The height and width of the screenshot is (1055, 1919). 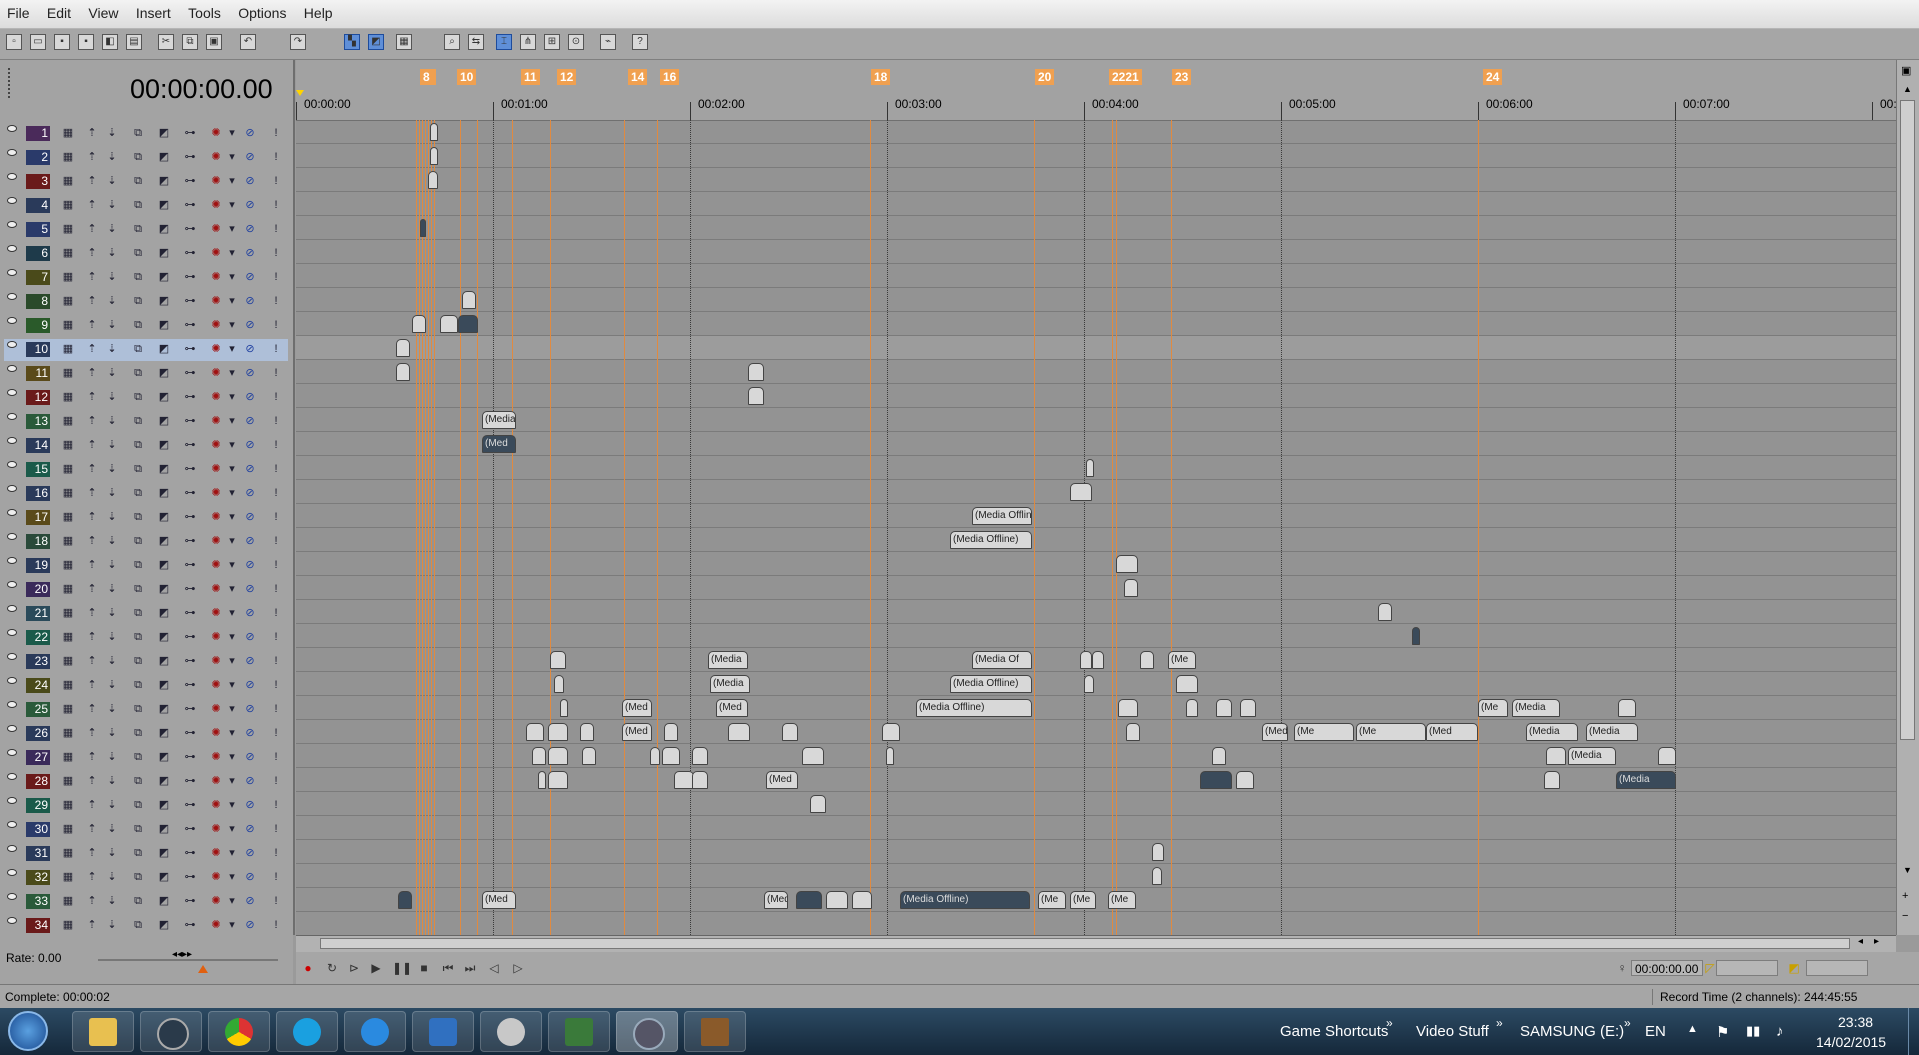 What do you see at coordinates (511, 1031) in the screenshot?
I see `audio-app-taskbar-icon` at bounding box center [511, 1031].